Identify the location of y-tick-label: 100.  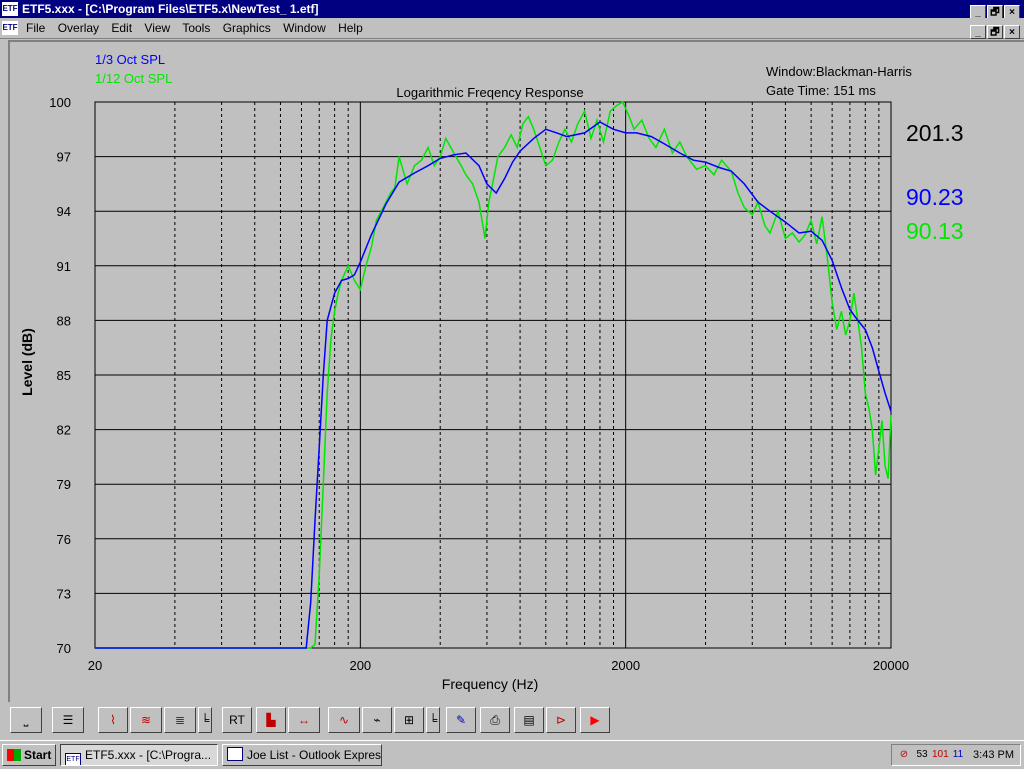
(60, 102).